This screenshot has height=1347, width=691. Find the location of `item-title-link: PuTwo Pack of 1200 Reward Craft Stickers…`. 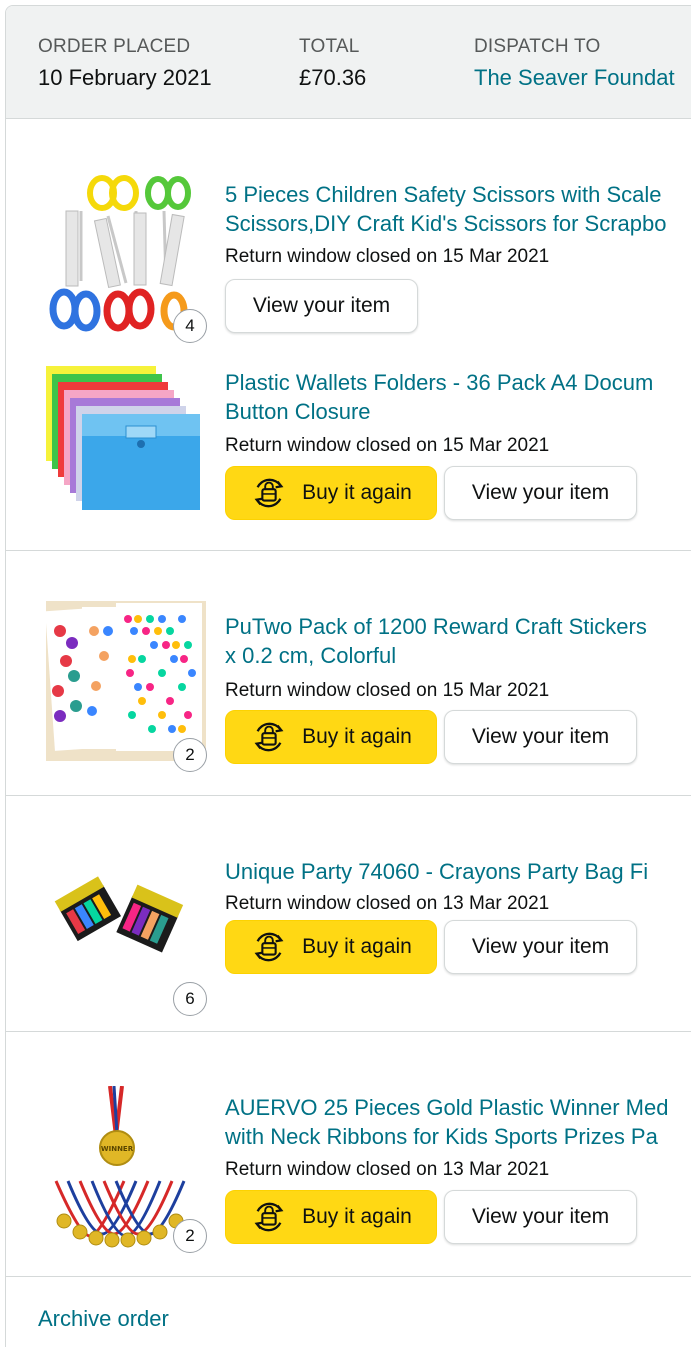

item-title-link: PuTwo Pack of 1200 Reward Craft Stickers… is located at coordinates (458, 641).